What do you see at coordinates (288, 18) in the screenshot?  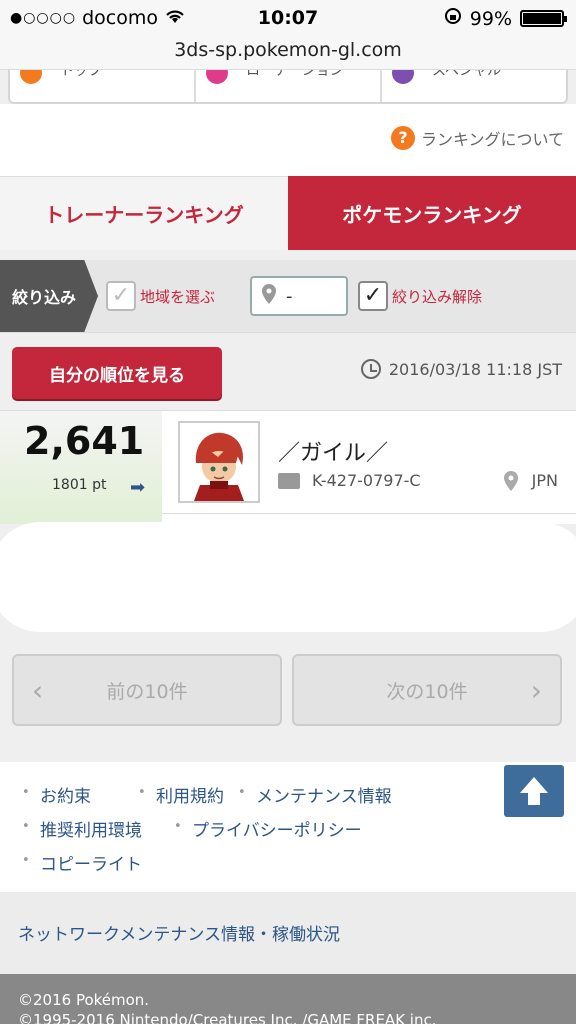 I see `status-bar: ●○○○○ docomo 10:07 99%` at bounding box center [288, 18].